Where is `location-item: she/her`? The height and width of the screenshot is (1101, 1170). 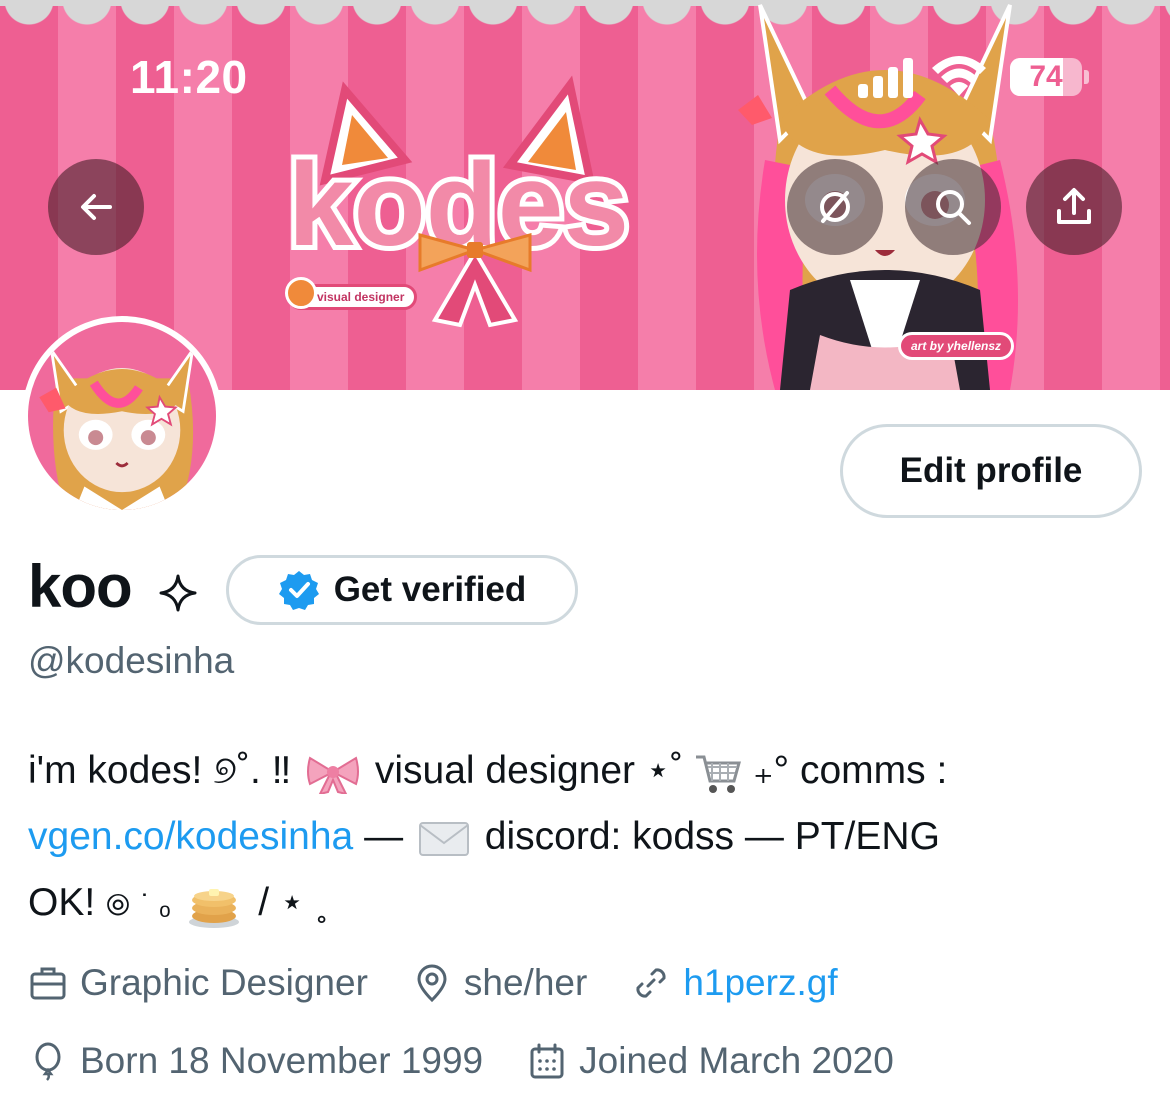 location-item: she/her is located at coordinates (499, 983).